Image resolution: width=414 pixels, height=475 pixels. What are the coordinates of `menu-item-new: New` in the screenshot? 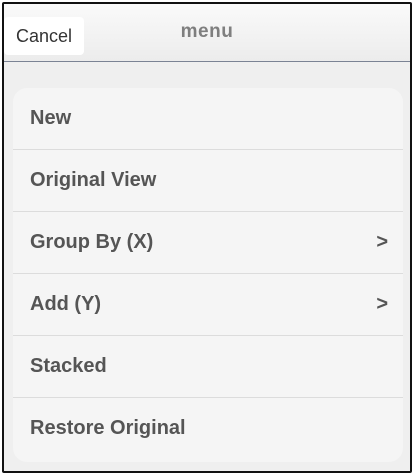 It's located at (208, 119).